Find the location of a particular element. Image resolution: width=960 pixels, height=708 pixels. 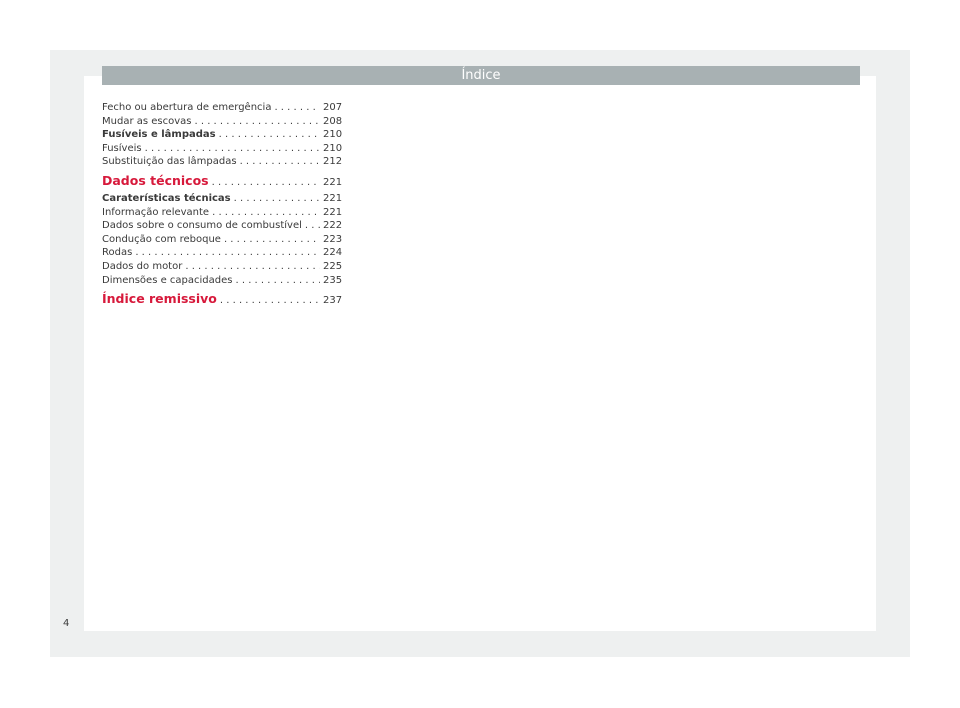

page-number: 4 is located at coordinates (66, 623).